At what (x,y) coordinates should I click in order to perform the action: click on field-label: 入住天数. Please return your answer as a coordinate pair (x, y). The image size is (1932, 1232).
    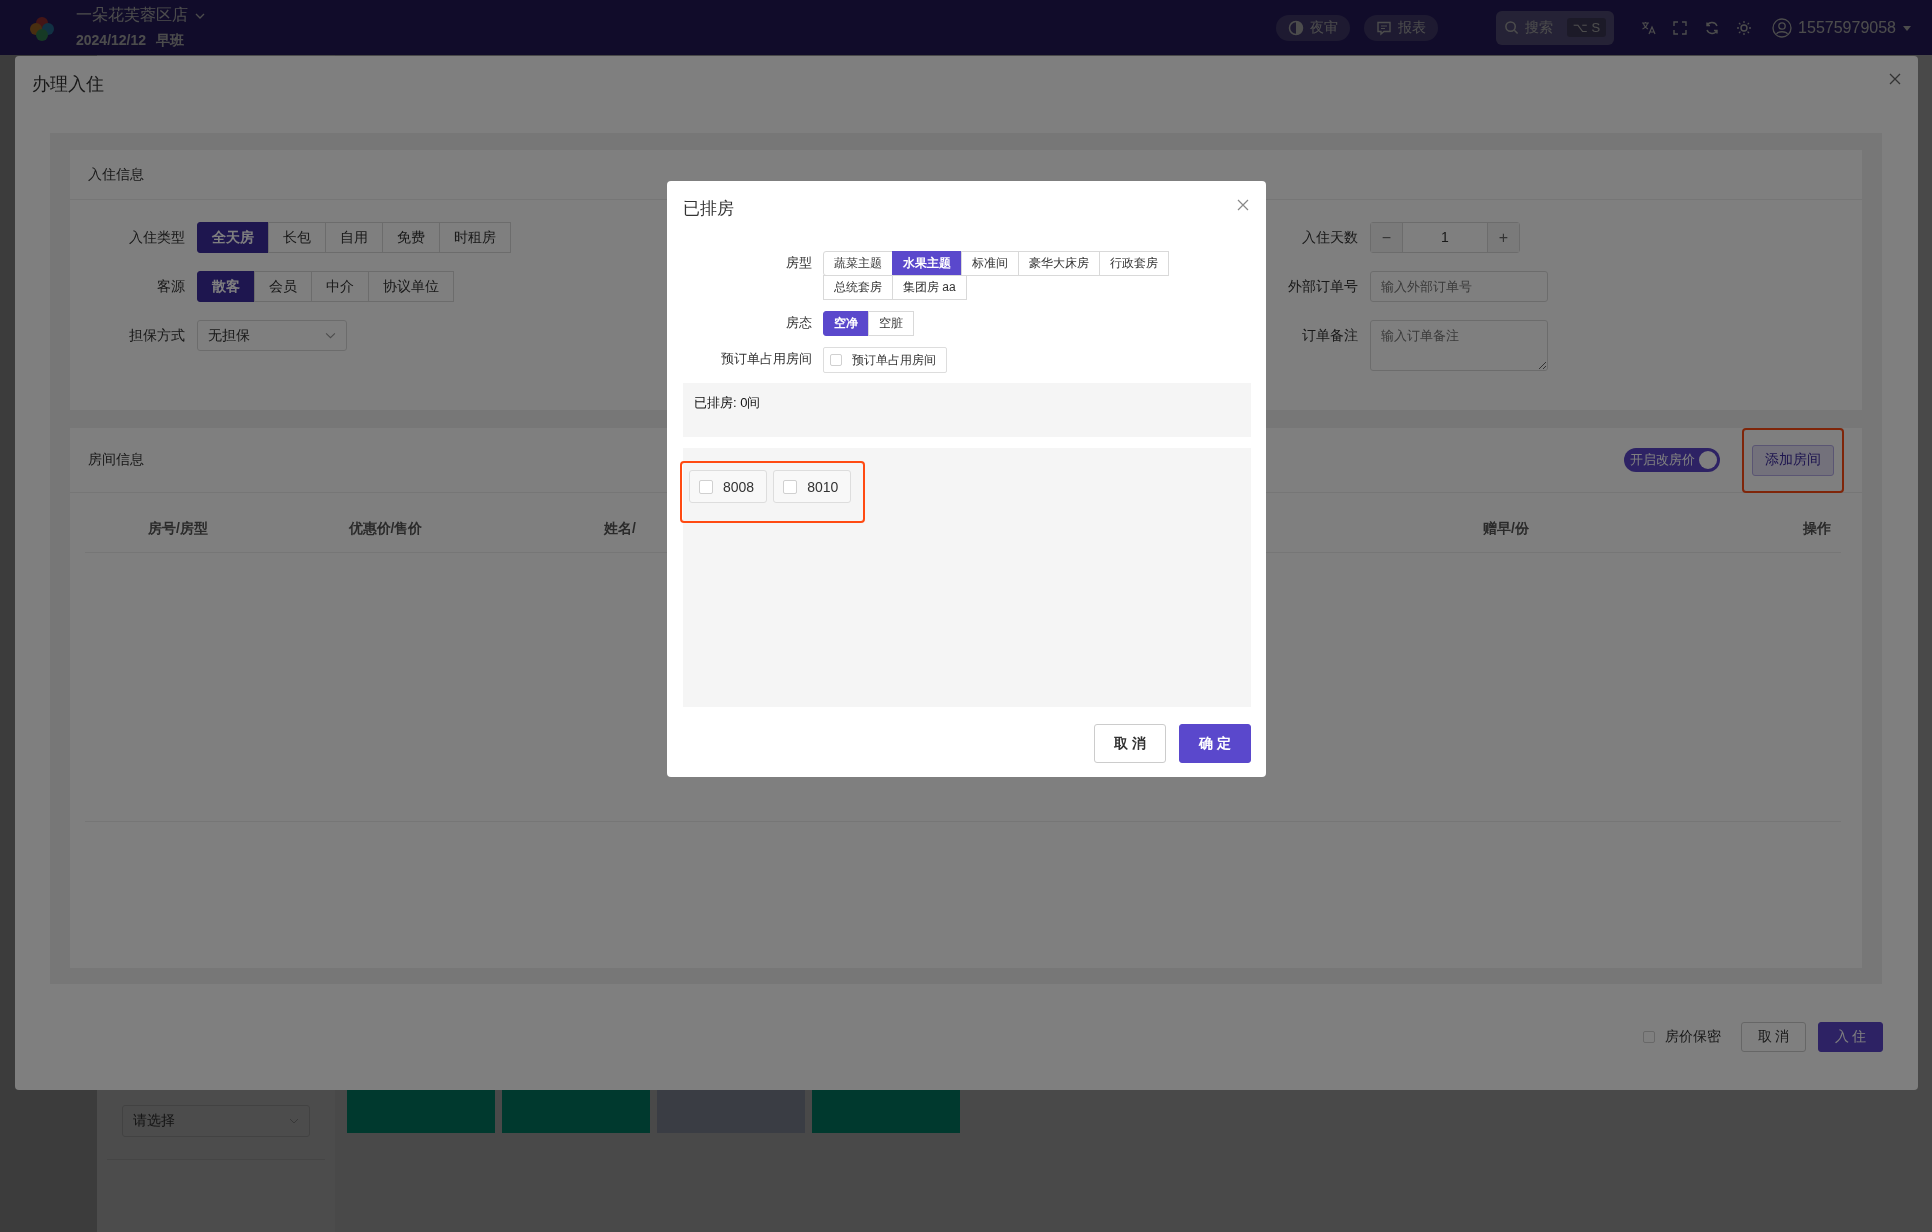
    Looking at the image, I should click on (1329, 237).